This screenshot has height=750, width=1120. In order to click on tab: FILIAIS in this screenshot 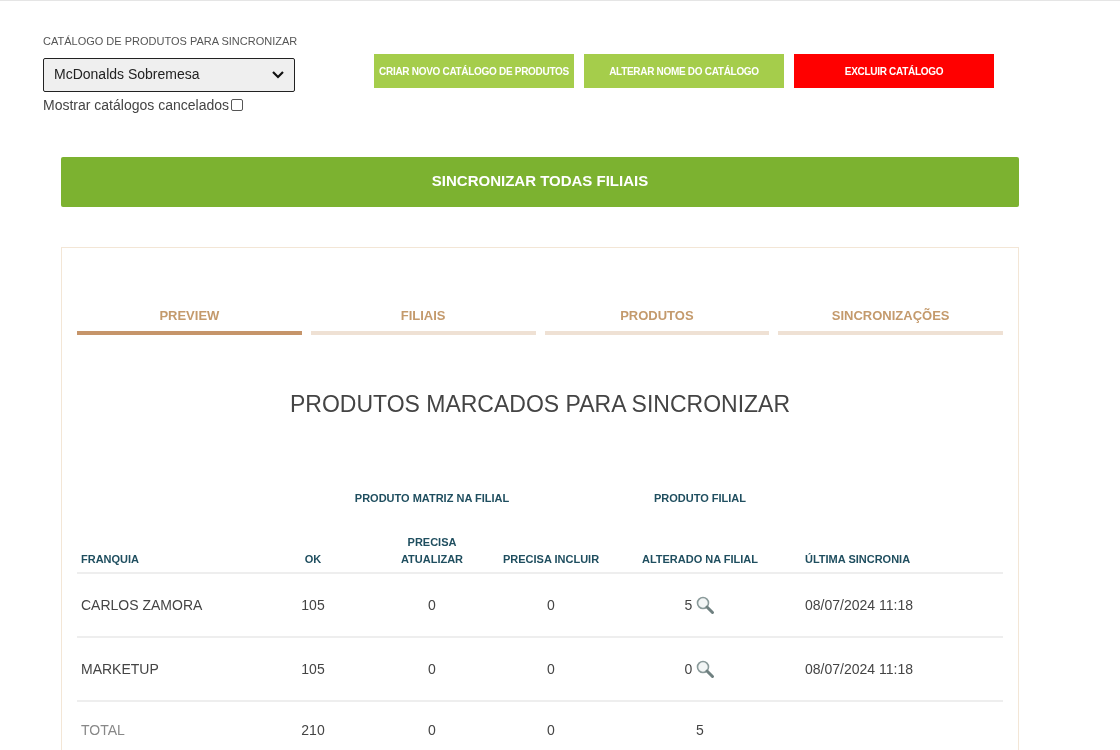, I will do `click(423, 320)`.